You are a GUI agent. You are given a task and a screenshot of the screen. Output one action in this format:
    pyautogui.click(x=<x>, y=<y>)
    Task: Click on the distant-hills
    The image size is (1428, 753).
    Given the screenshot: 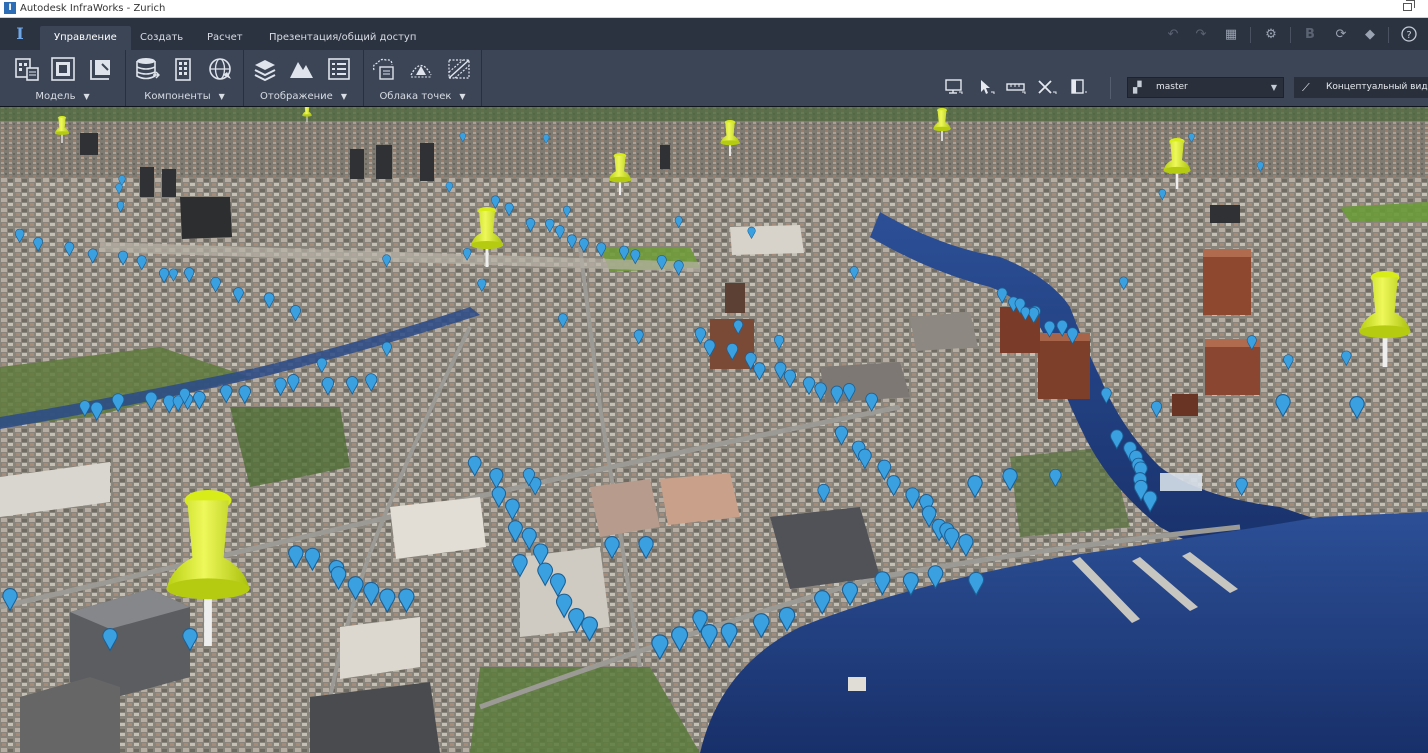 What is the action you would take?
    pyautogui.click(x=714, y=114)
    